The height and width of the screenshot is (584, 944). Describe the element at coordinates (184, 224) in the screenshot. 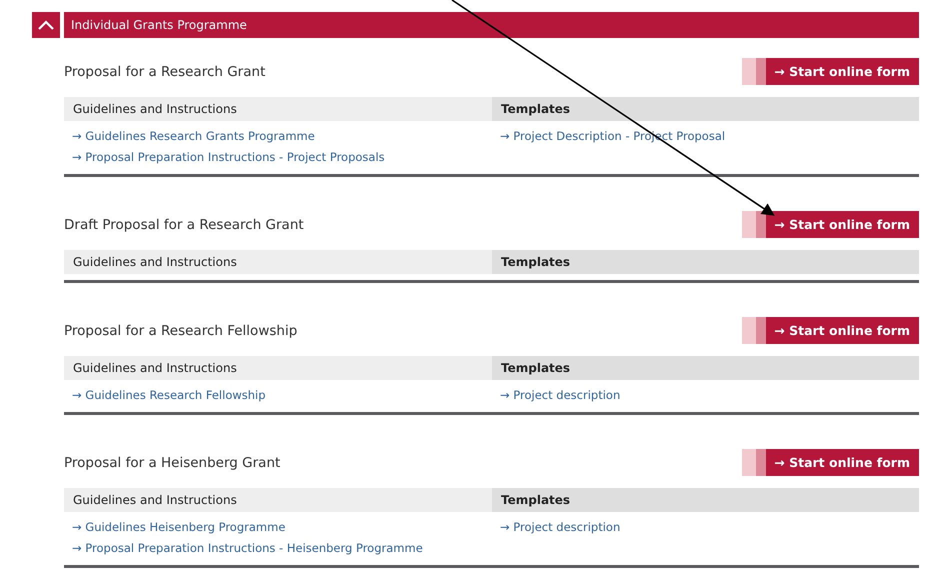

I see `section-title: Draft Proposal for a Research Grant` at that location.